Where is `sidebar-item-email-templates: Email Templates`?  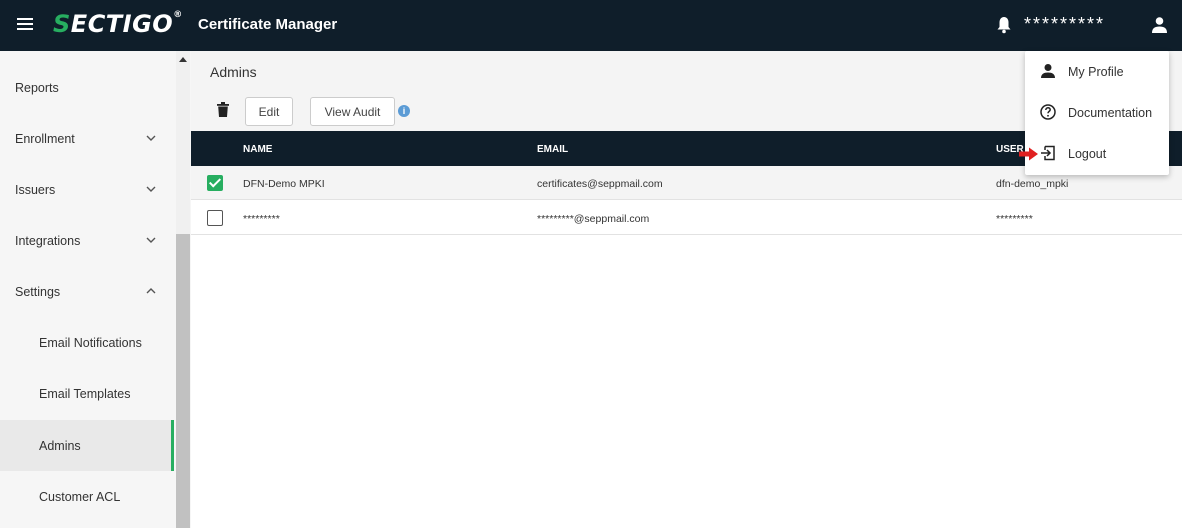
sidebar-item-email-templates: Email Templates is located at coordinates (87, 393).